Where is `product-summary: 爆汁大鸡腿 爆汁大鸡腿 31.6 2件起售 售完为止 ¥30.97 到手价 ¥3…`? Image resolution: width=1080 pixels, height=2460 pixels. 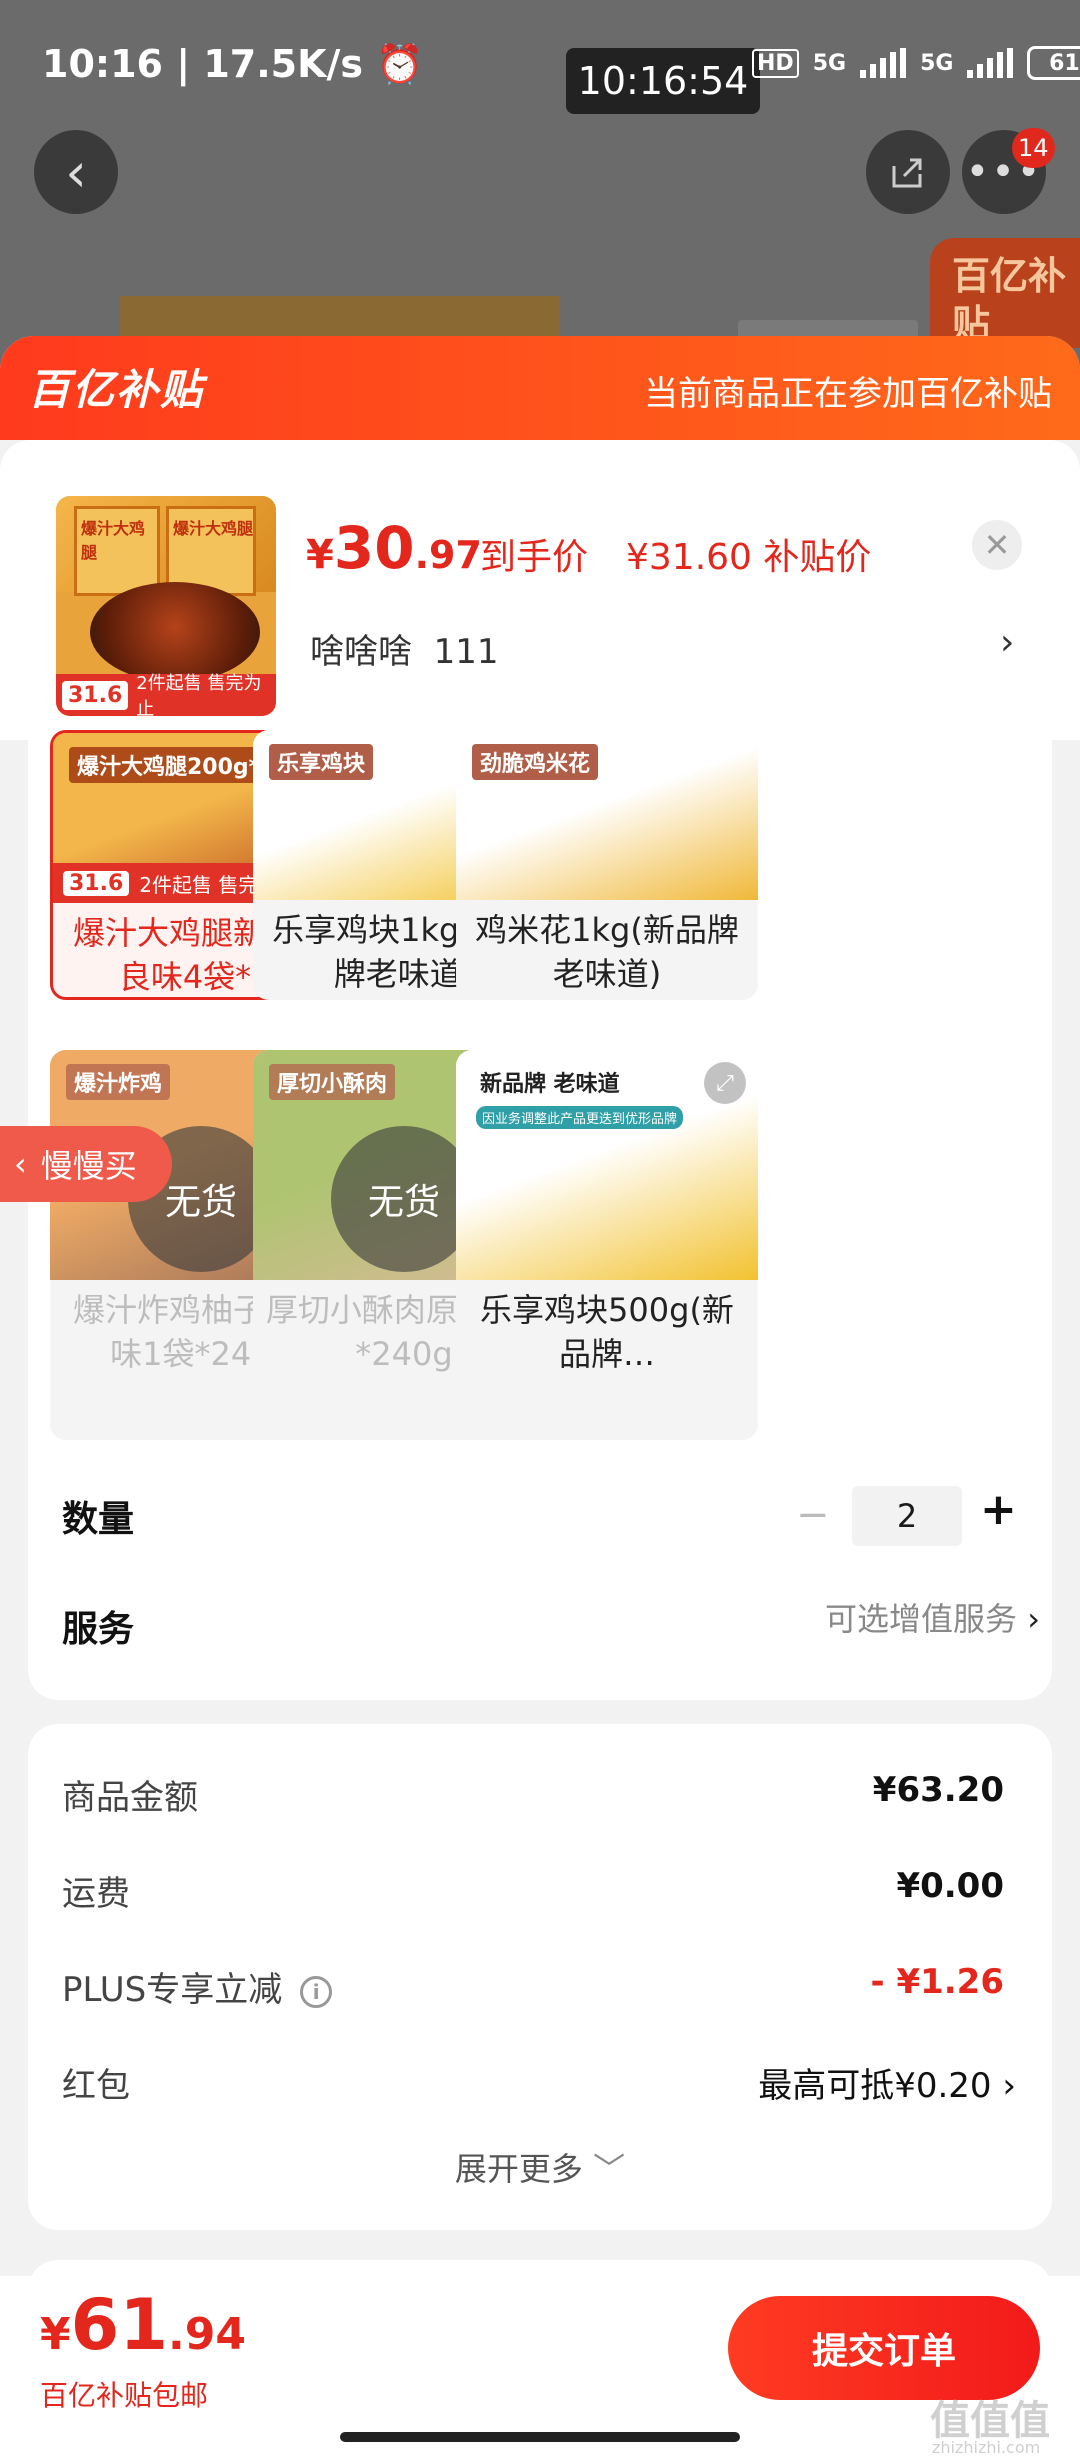 product-summary: 爆汁大鸡腿 爆汁大鸡腿 31.6 2件起售 售完为止 ¥30.97 到手价 ¥3… is located at coordinates (540, 590).